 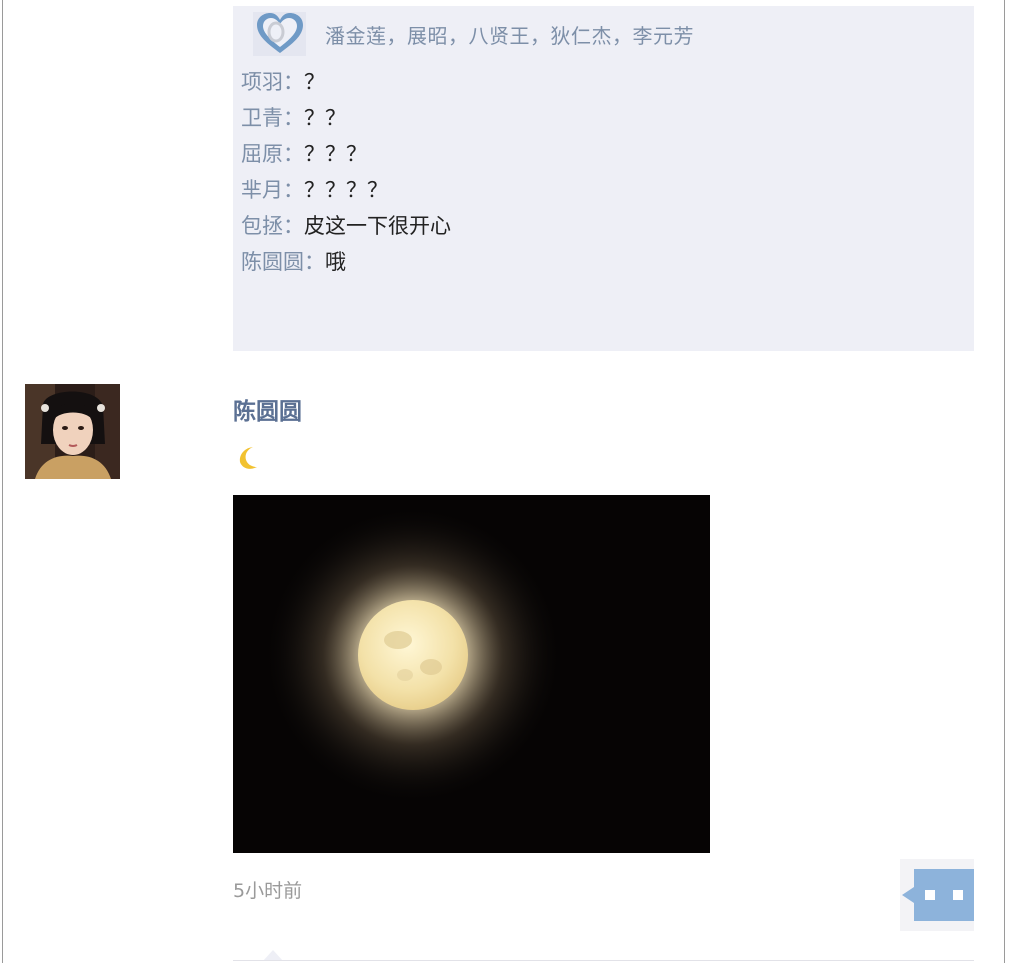 What do you see at coordinates (272, 190) in the screenshot?
I see `comment-user: 芈月：` at bounding box center [272, 190].